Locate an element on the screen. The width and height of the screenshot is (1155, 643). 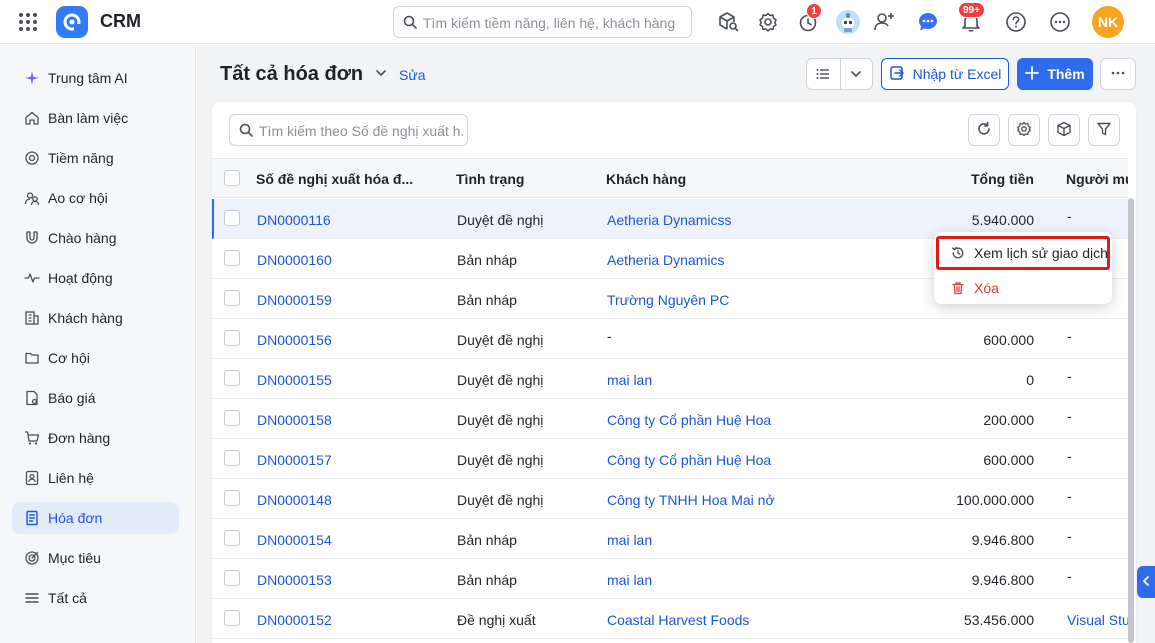
delete-menu-item: Xóa is located at coordinates (1023, 288).